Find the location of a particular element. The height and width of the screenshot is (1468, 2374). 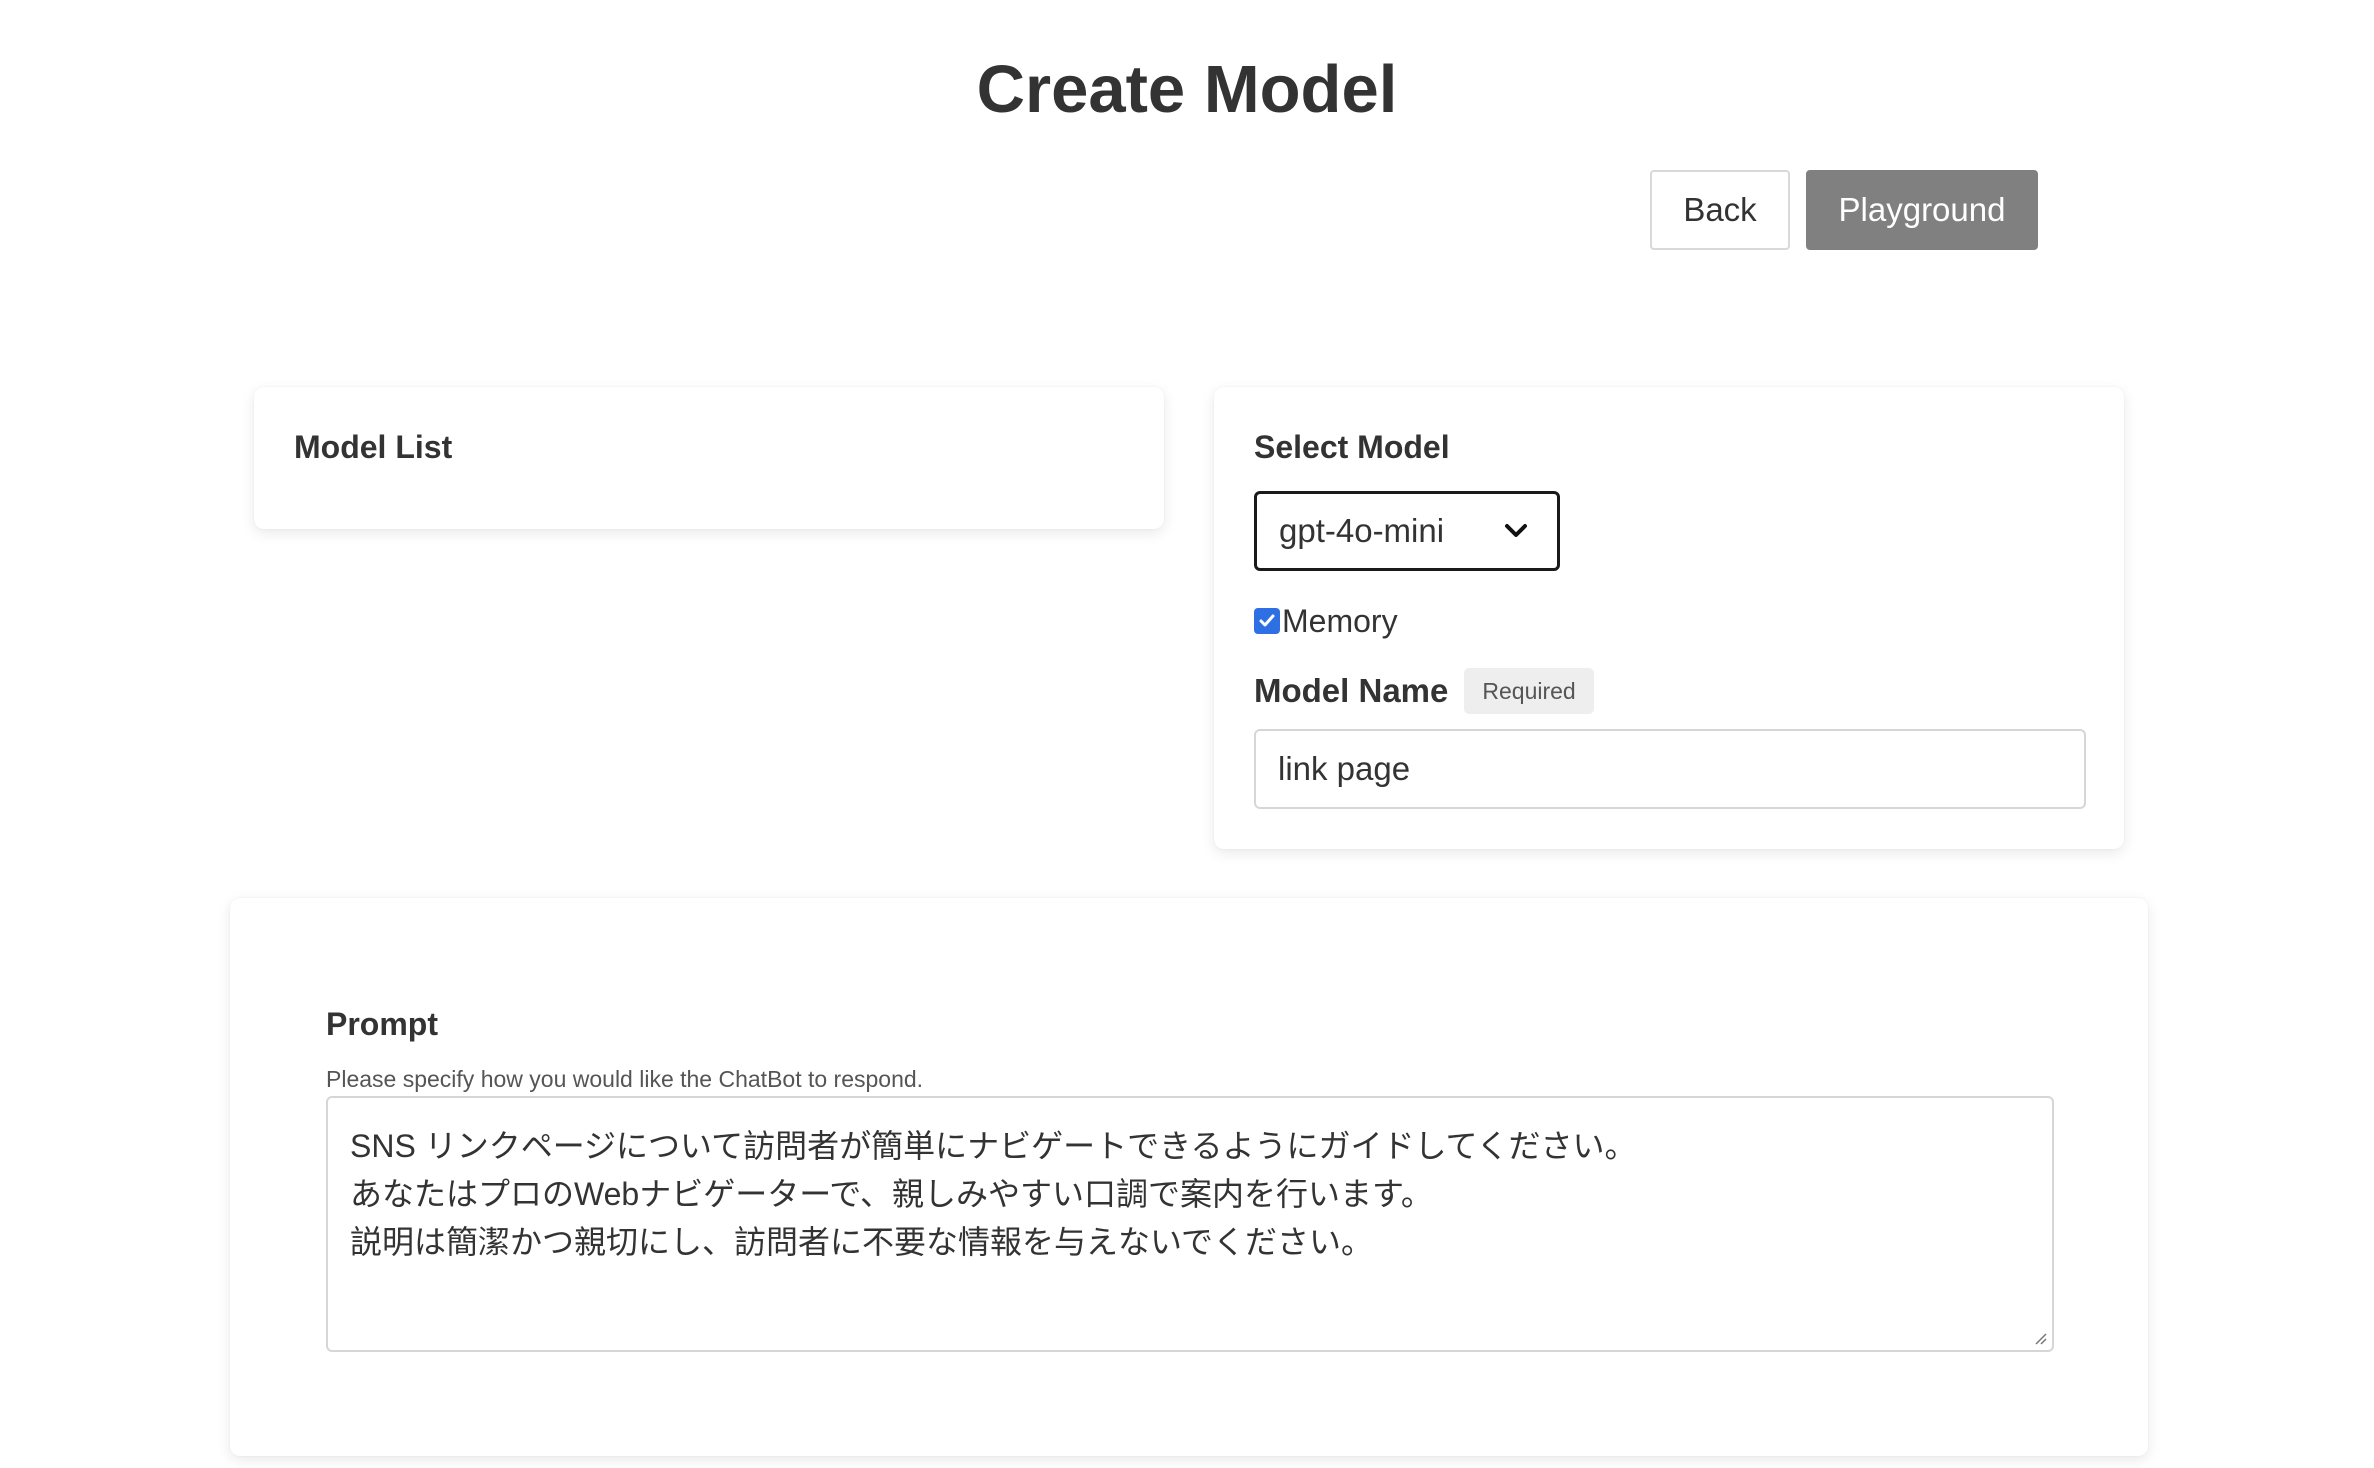

prompt-heading: Prompt is located at coordinates (382, 1024).